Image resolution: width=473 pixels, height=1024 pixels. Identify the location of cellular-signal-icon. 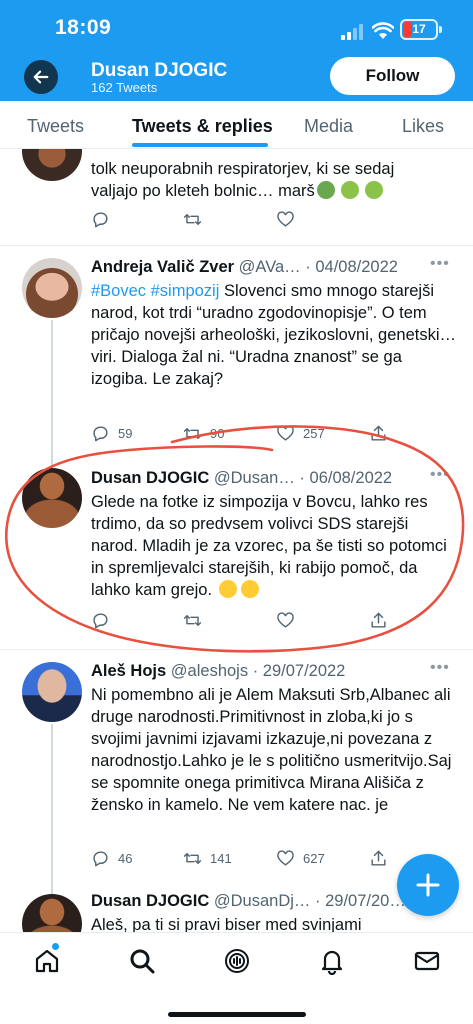
(352, 32).